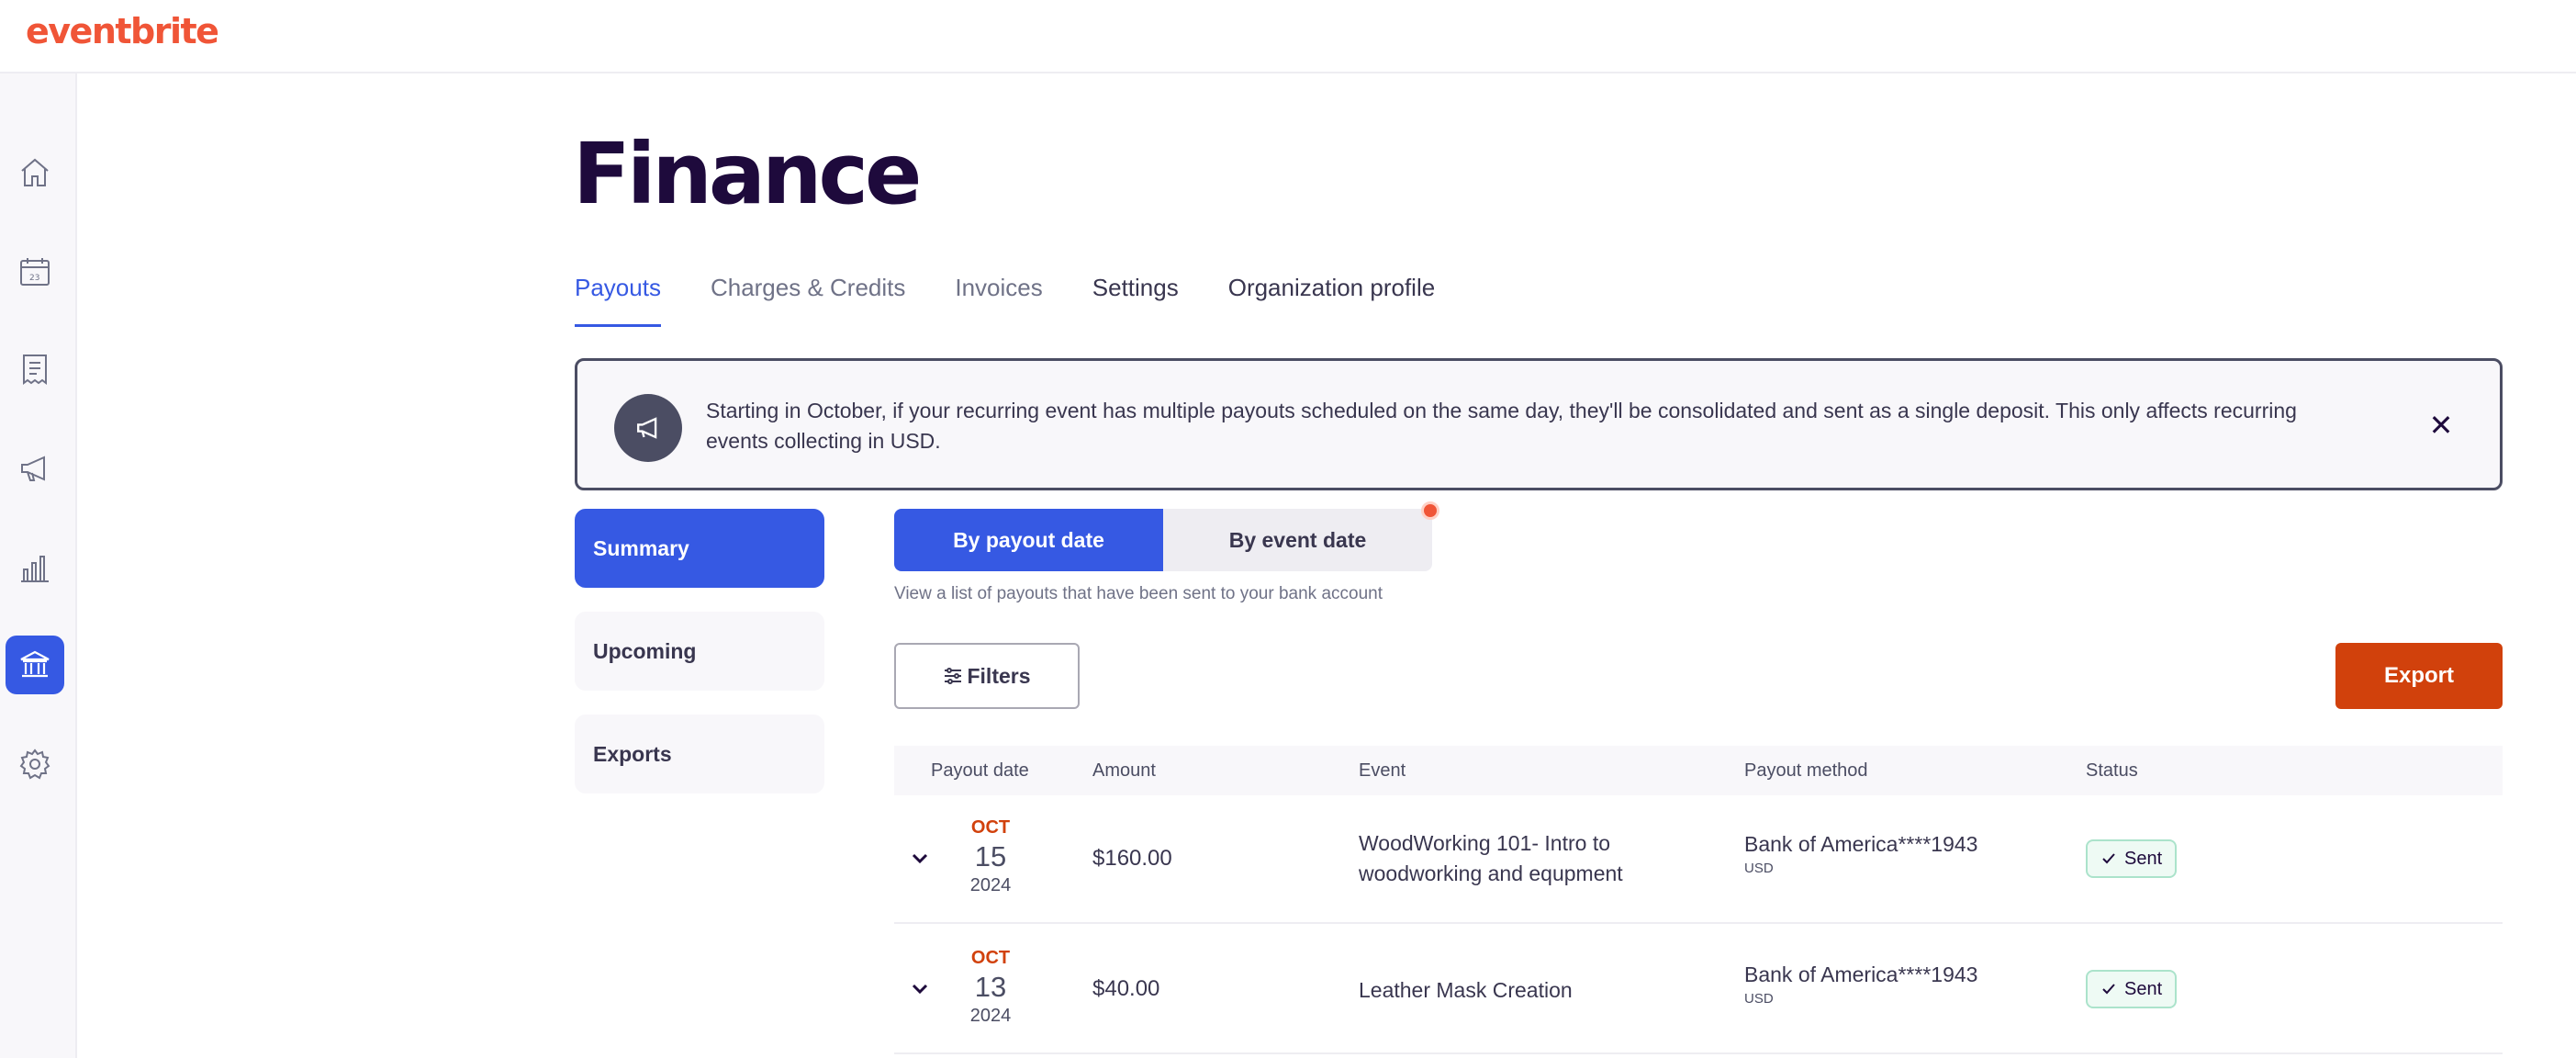 The width and height of the screenshot is (2576, 1058). Describe the element at coordinates (648, 428) in the screenshot. I see `megaphone-icon` at that location.